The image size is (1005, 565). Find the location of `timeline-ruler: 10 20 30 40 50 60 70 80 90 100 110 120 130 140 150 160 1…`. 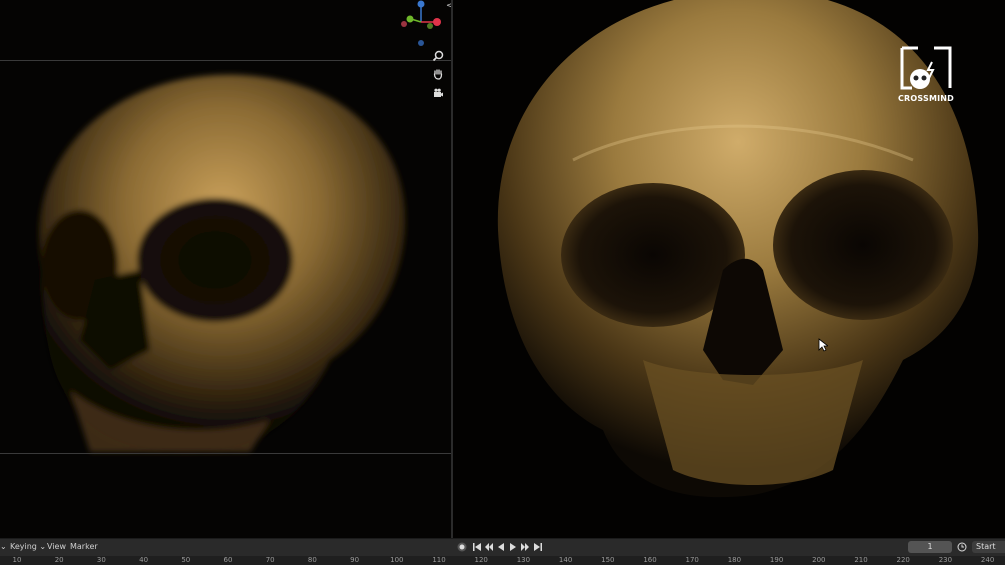

timeline-ruler: 10 20 30 40 50 60 70 80 90 100 110 120 130 140 150 160 1… is located at coordinates (502, 560).